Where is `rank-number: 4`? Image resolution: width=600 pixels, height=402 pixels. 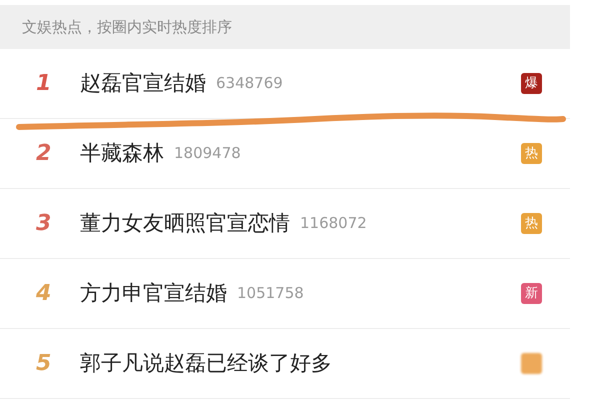
rank-number: 4 is located at coordinates (43, 294).